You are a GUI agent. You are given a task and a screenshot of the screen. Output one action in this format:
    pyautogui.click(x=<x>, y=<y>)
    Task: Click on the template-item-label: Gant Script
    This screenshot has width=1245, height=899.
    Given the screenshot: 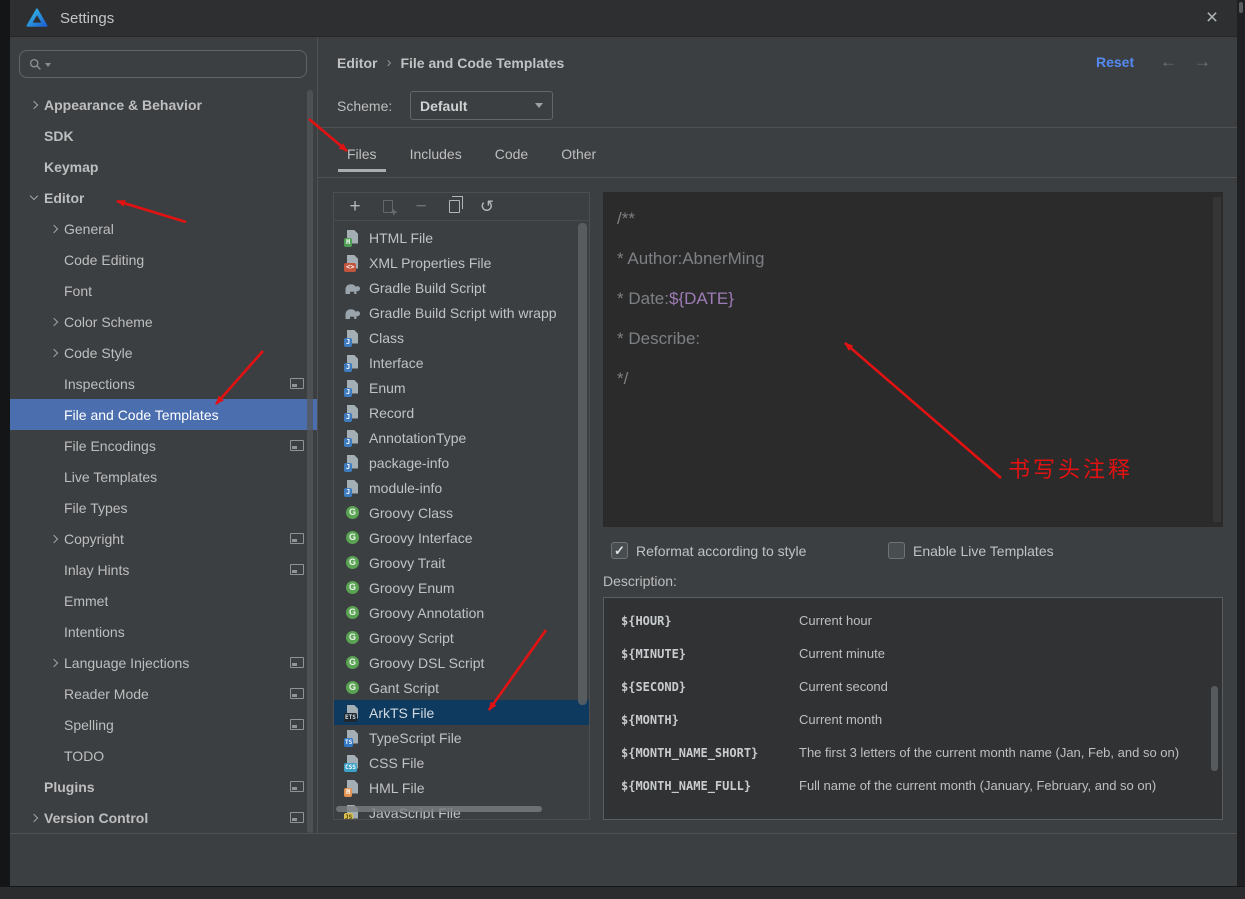 What is the action you would take?
    pyautogui.click(x=404, y=687)
    